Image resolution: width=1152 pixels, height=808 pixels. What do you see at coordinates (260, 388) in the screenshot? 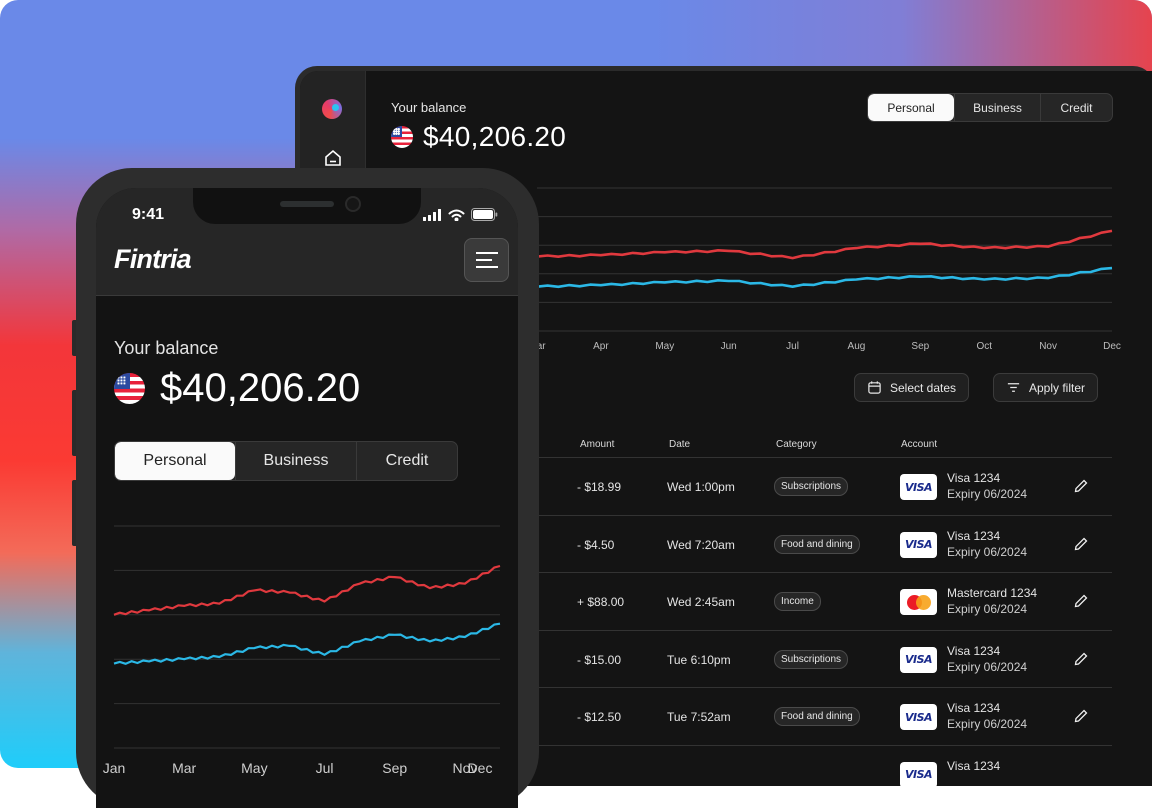
I see `phone-balance-value: $40,206.20` at bounding box center [260, 388].